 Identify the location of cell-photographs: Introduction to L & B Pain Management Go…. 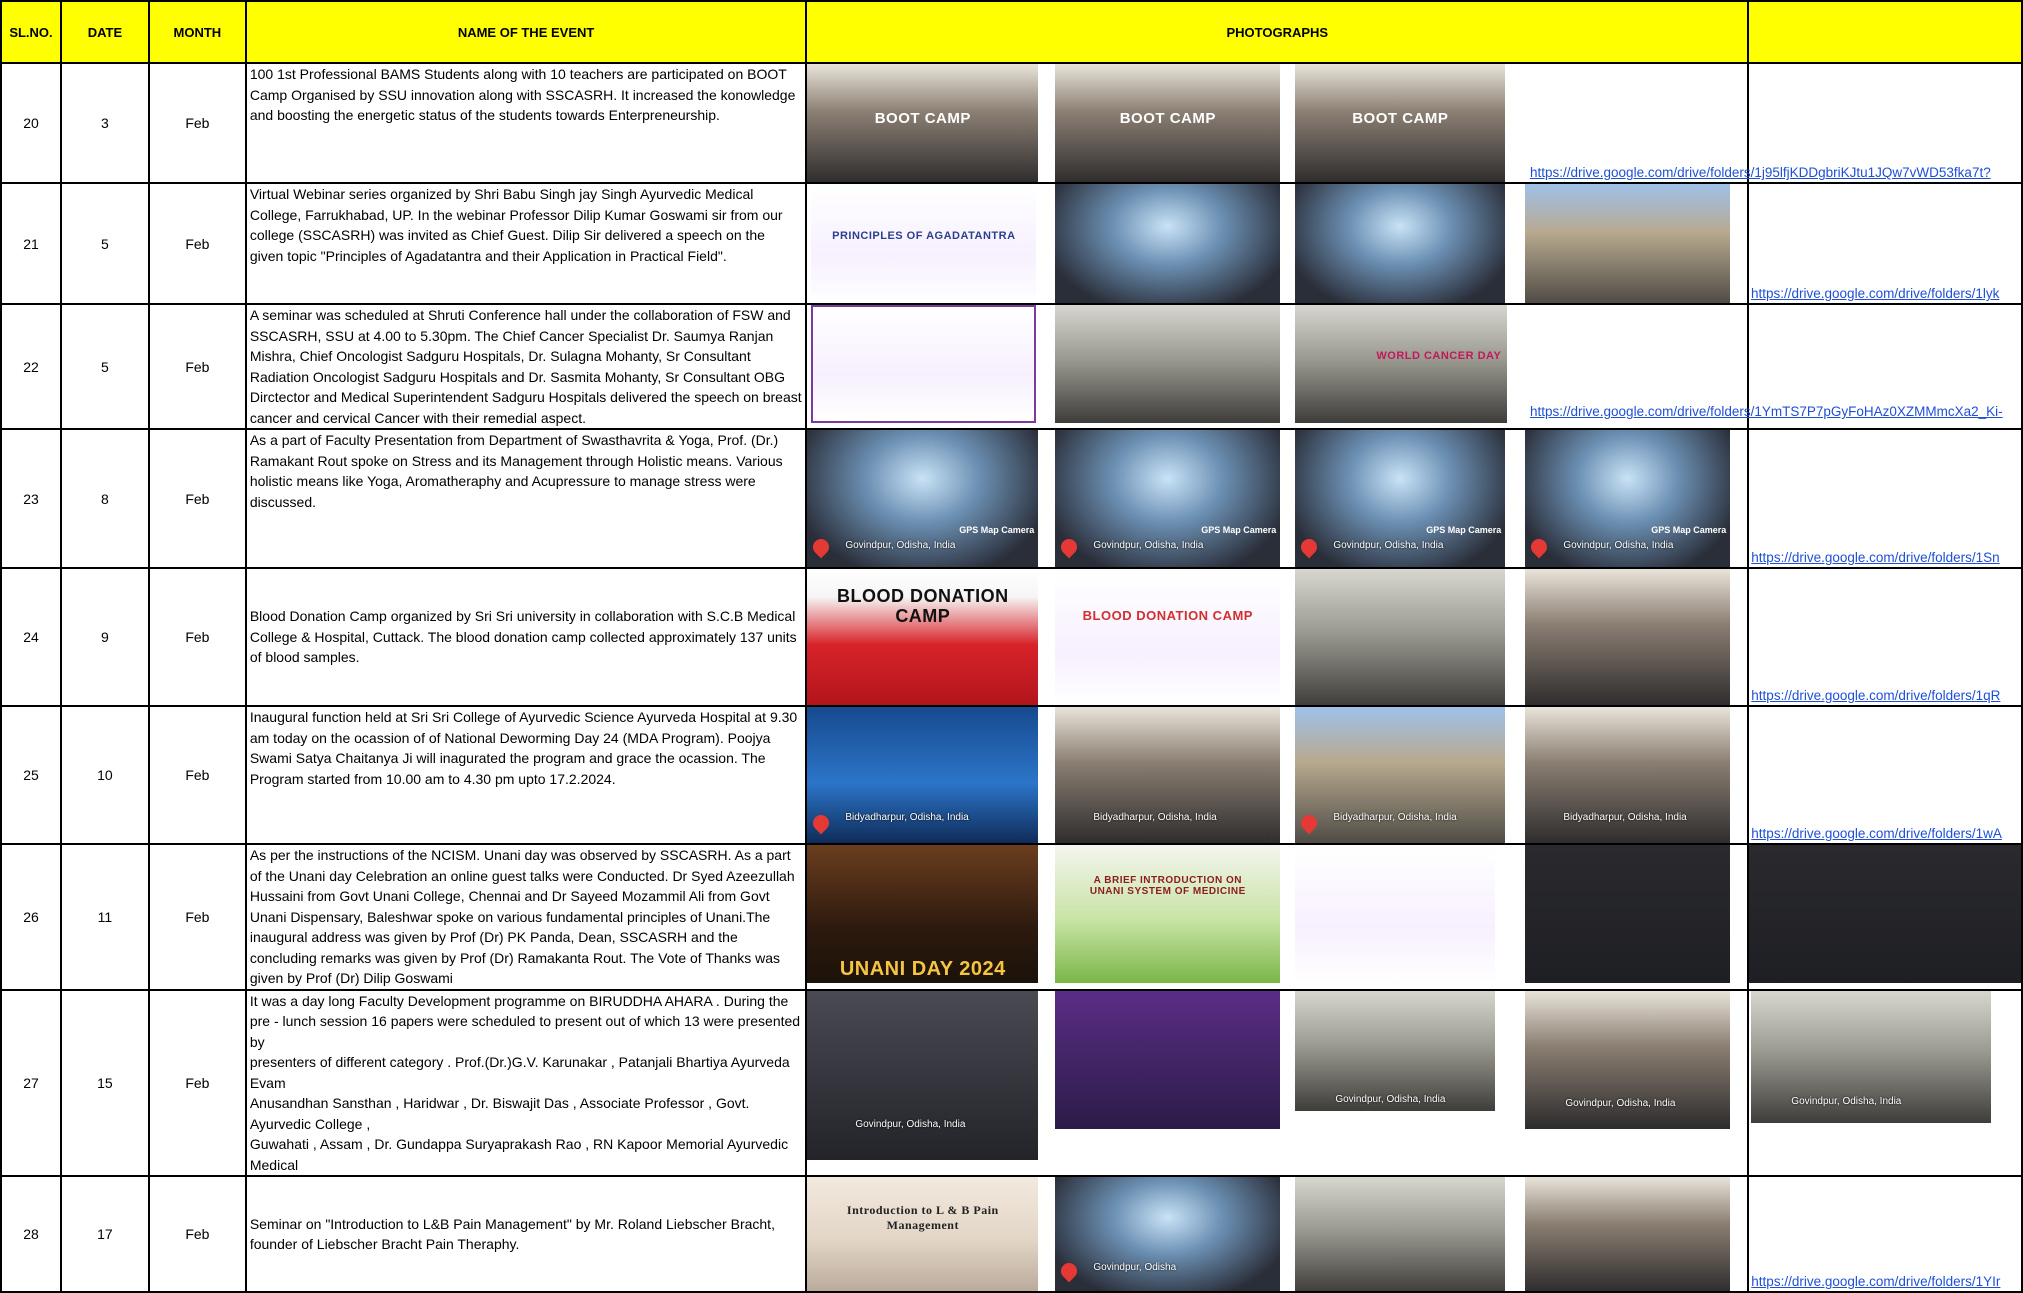
(1277, 1234).